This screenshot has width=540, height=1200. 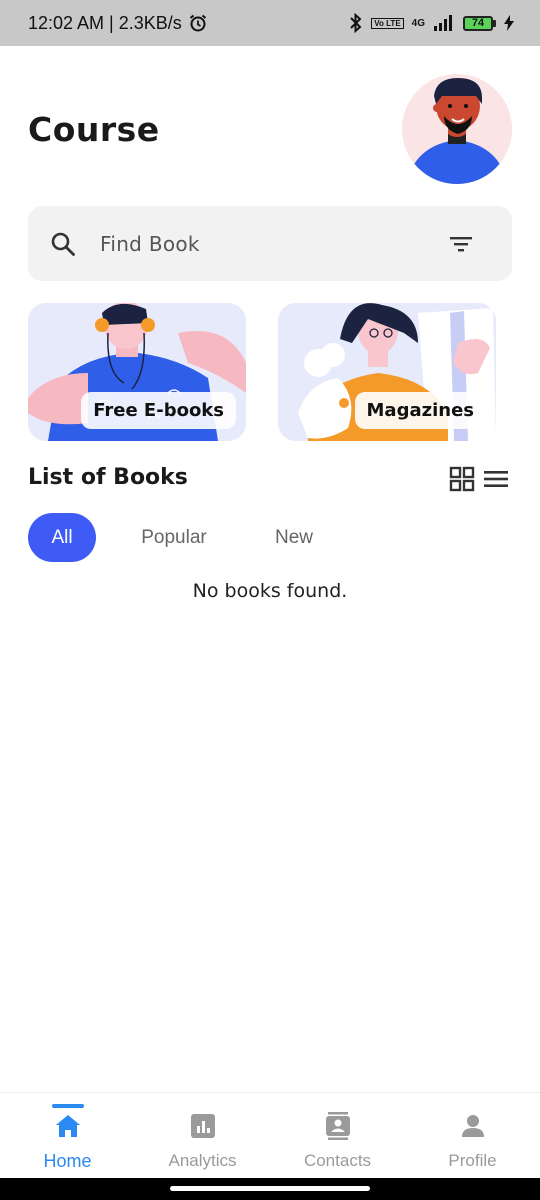 I want to click on filter-chips: All Popular New, so click(x=182, y=537).